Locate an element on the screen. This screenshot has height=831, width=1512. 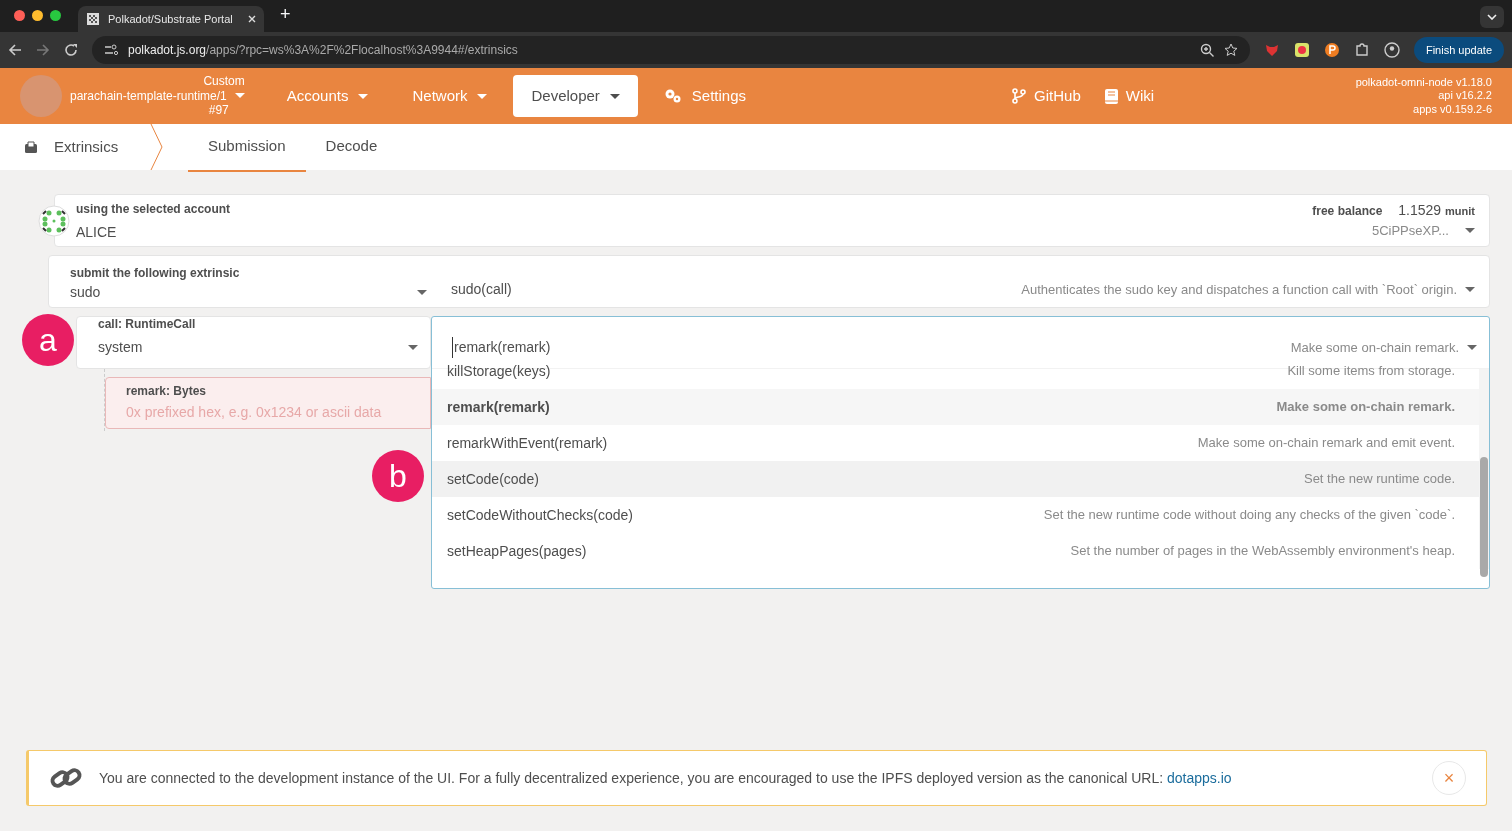
inbox-icon is located at coordinates (31, 147).